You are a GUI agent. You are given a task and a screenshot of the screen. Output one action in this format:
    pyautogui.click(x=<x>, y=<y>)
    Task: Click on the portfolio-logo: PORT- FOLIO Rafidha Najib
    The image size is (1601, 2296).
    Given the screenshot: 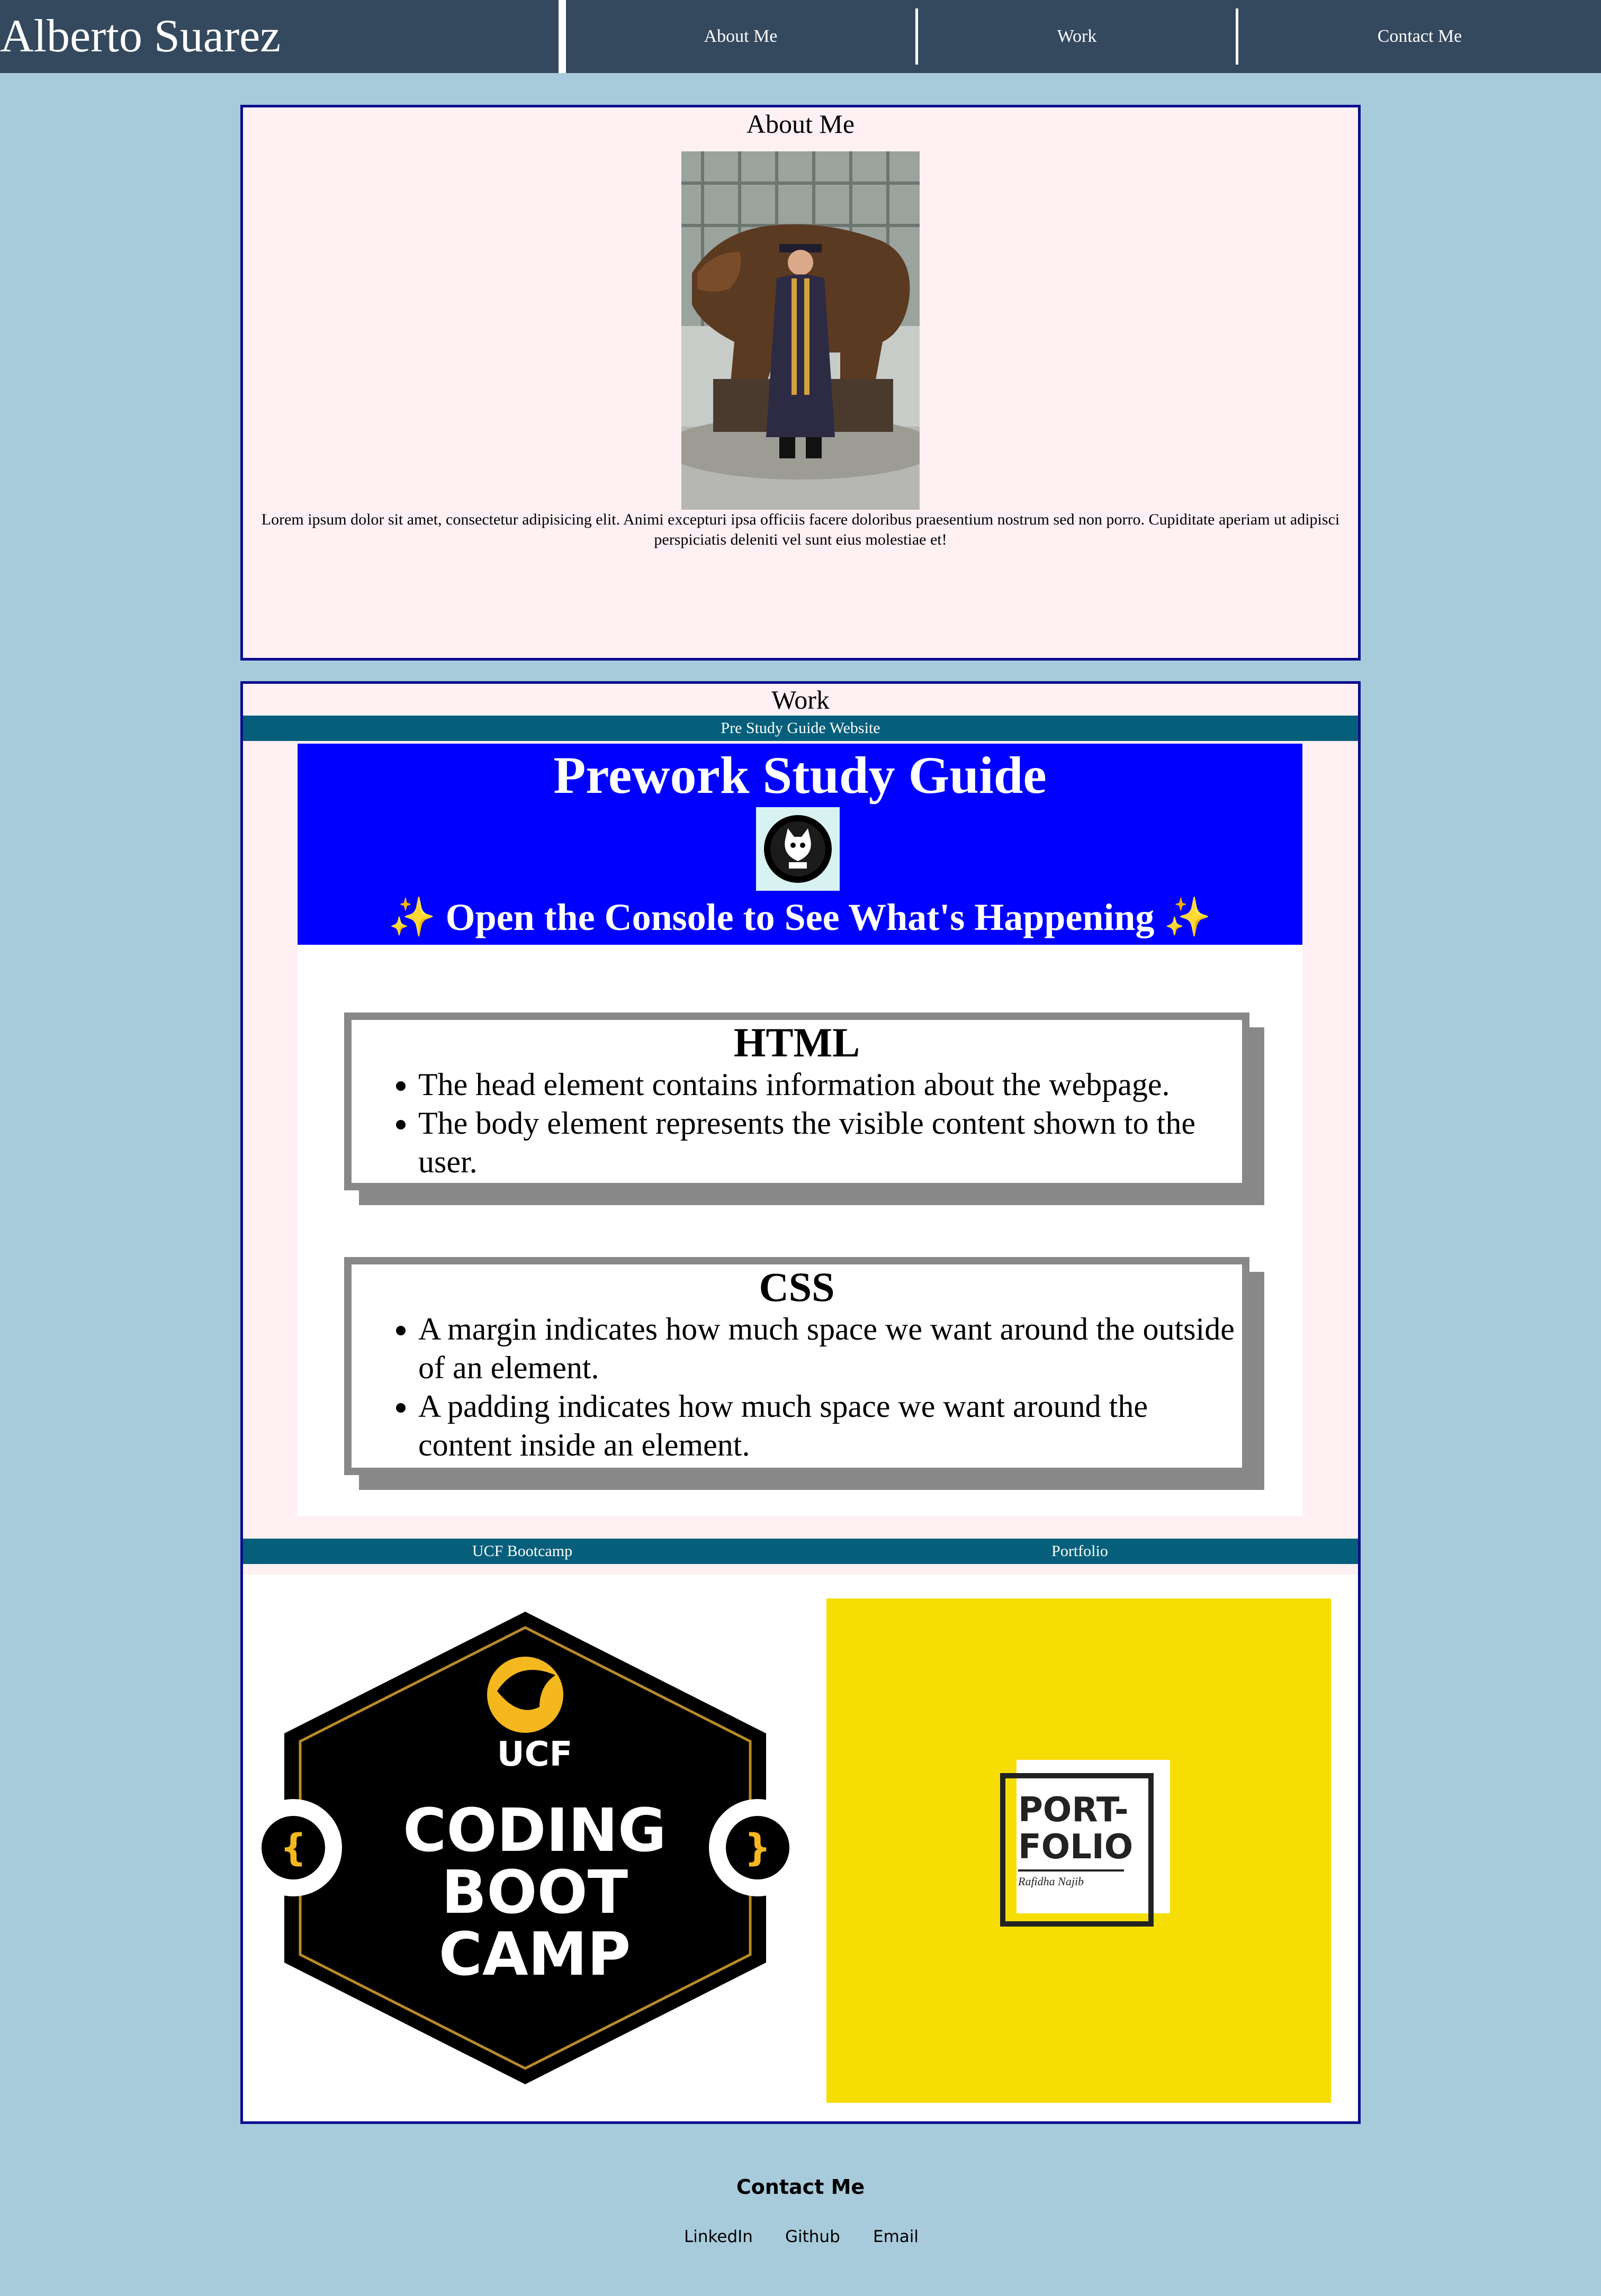 What is the action you would take?
    pyautogui.click(x=1078, y=1850)
    